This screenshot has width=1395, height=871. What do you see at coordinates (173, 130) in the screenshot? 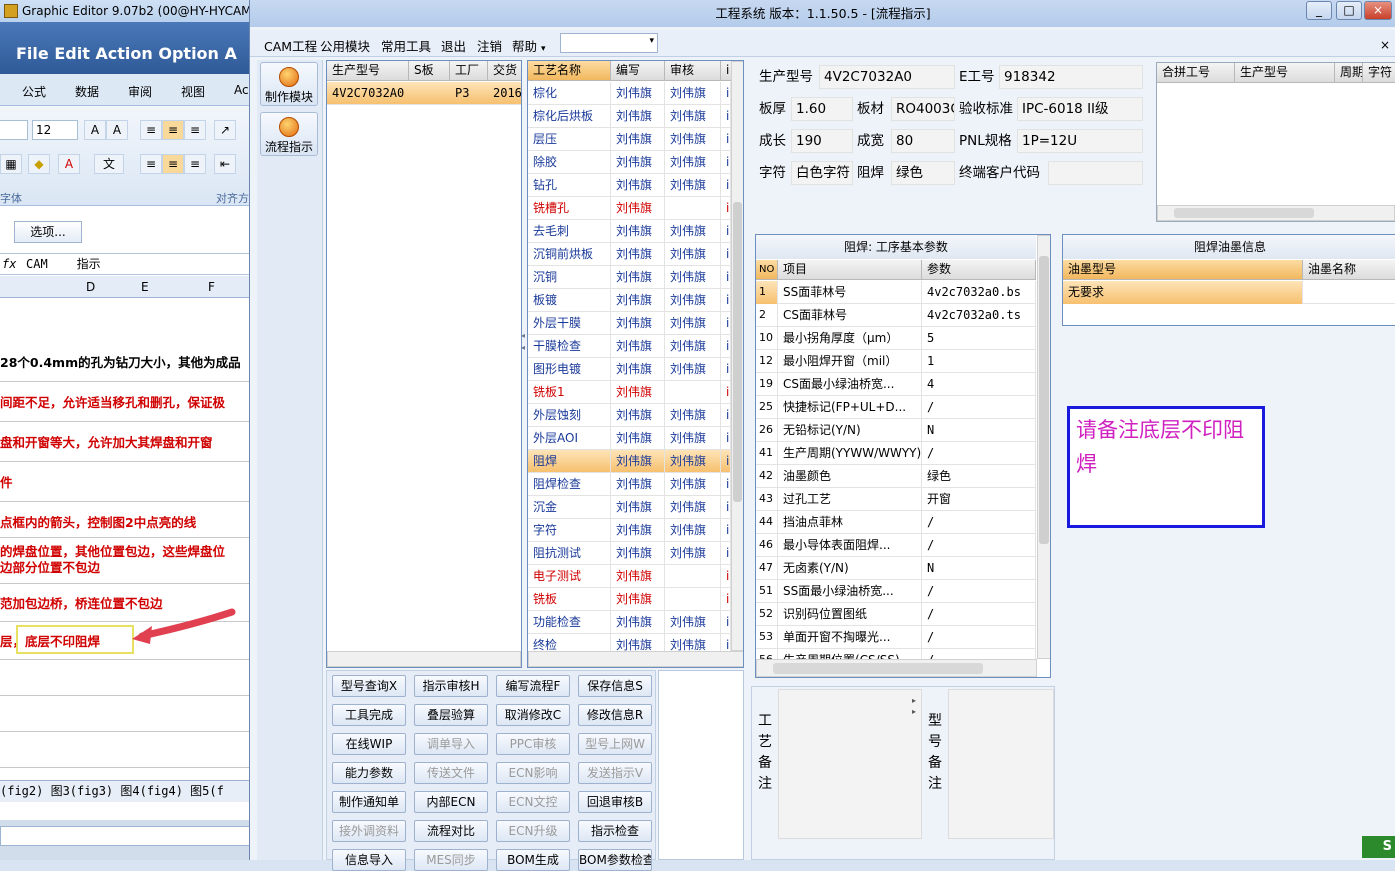
I see `align-middle-icon: ≡` at bounding box center [173, 130].